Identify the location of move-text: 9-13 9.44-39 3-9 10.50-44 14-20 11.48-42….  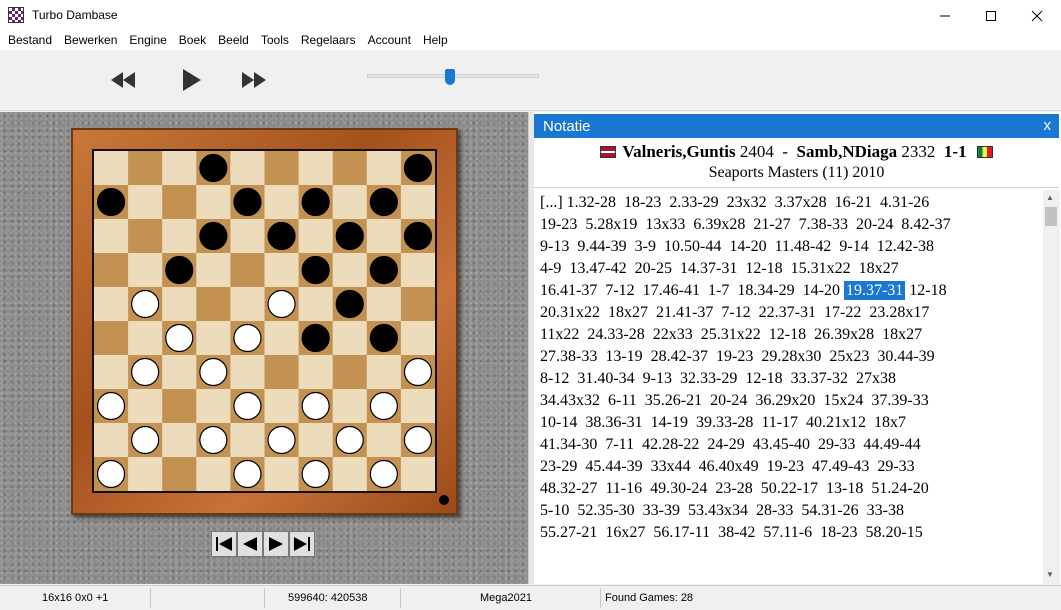
(737, 246).